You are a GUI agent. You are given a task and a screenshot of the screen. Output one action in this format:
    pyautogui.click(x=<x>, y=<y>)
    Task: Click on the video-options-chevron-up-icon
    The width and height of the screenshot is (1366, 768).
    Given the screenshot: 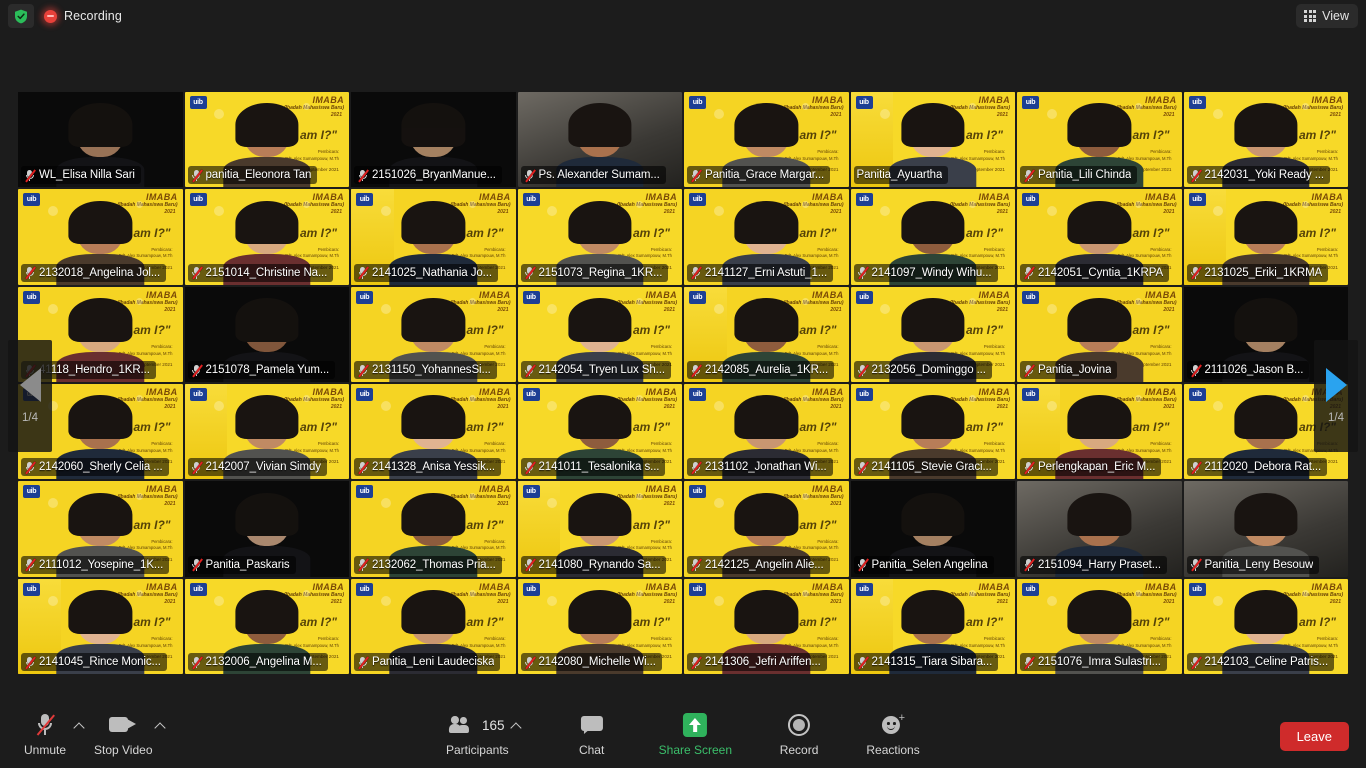 What is the action you would take?
    pyautogui.click(x=161, y=725)
    